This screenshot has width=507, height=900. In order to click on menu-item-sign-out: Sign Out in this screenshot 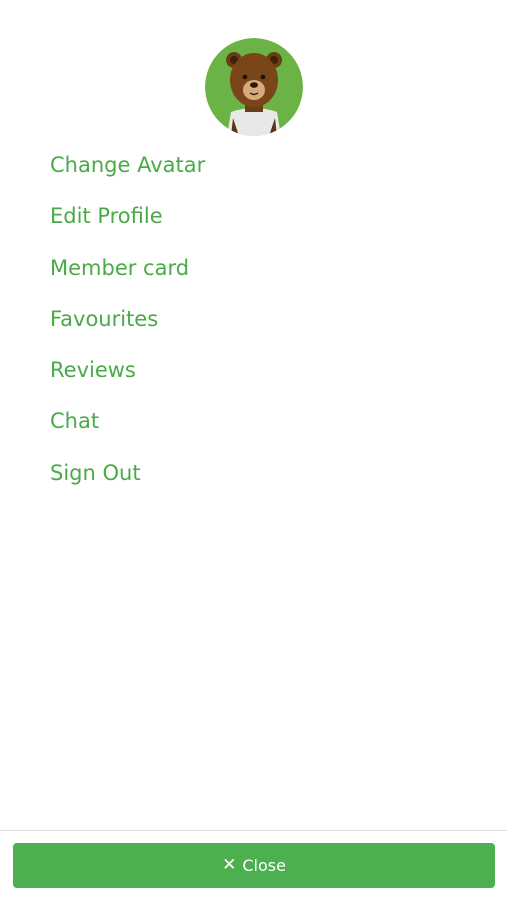, I will do `click(127, 481)`.